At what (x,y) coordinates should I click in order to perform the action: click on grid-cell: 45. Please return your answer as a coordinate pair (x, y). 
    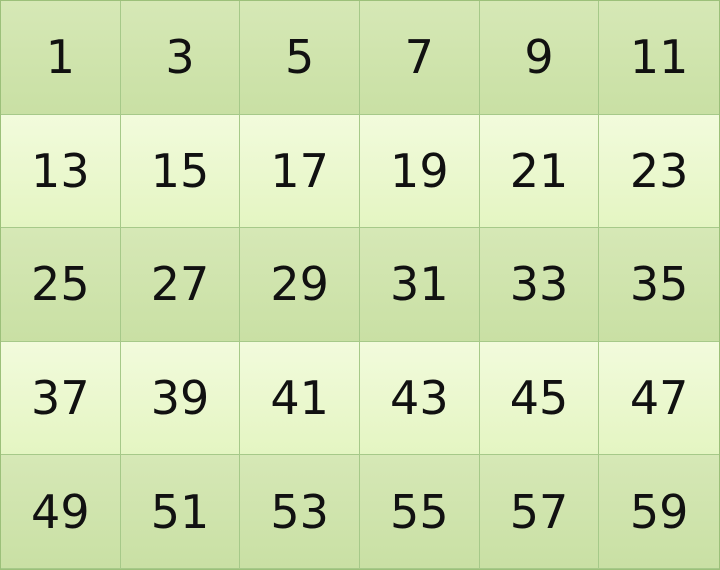
    Looking at the image, I should click on (539, 398).